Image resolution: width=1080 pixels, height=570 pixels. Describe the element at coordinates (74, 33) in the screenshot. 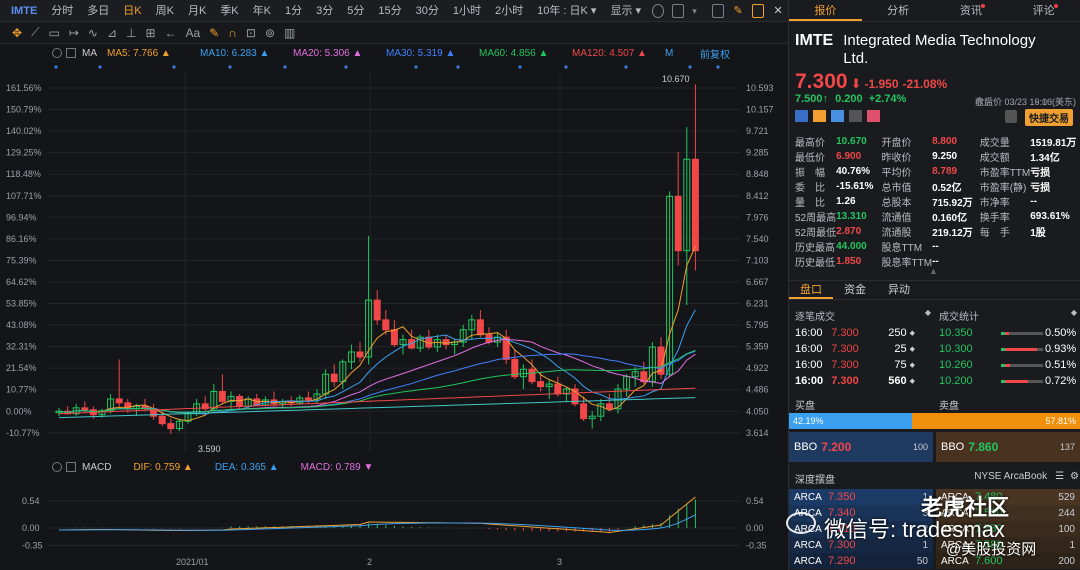

I see `ray-tool-icon: ↦` at that location.